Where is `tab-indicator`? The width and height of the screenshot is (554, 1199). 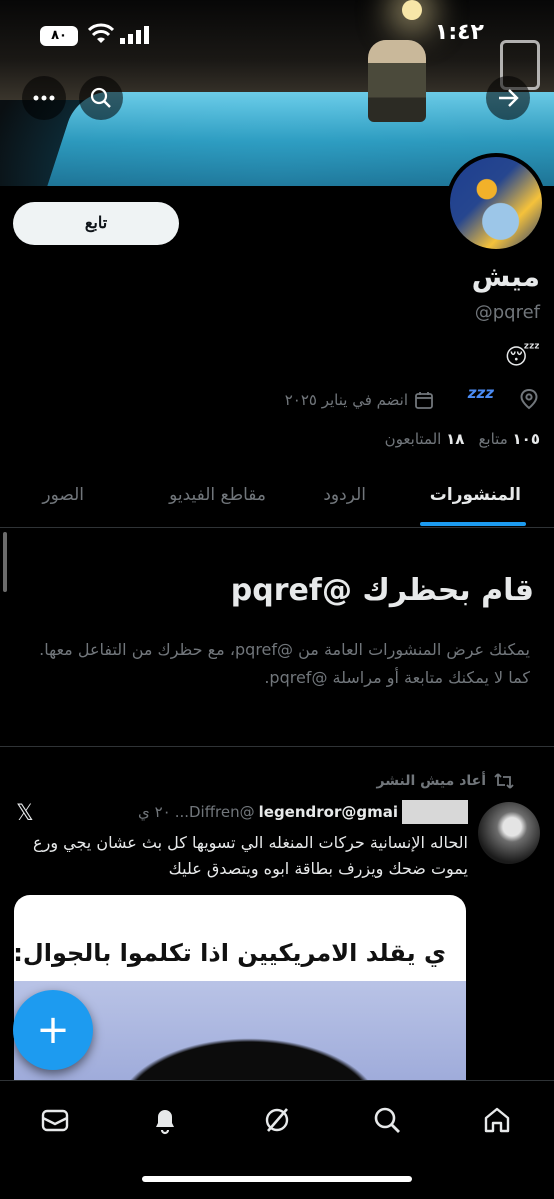
tab-indicator is located at coordinates (473, 524).